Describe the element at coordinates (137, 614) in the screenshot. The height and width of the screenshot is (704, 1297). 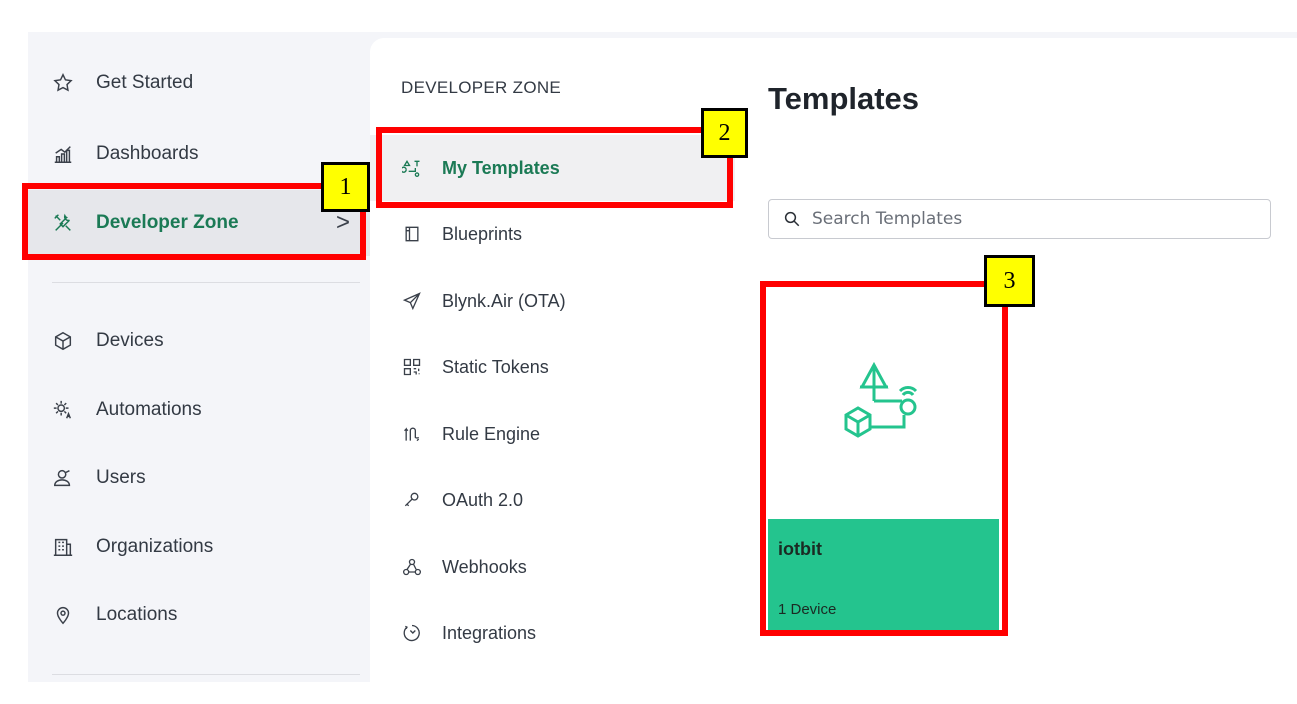
I see `sidebar-item-label: Locations` at that location.